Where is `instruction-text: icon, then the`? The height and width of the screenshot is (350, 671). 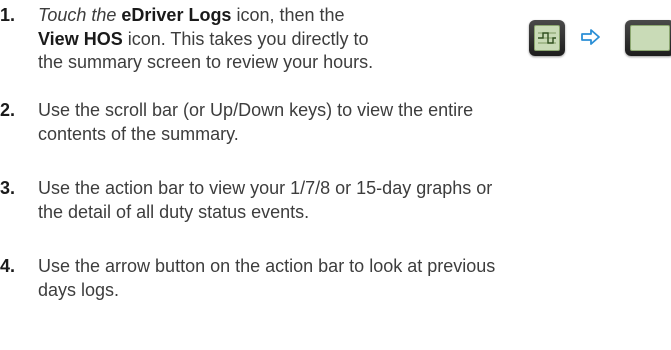
instruction-text: icon, then the is located at coordinates (288, 15).